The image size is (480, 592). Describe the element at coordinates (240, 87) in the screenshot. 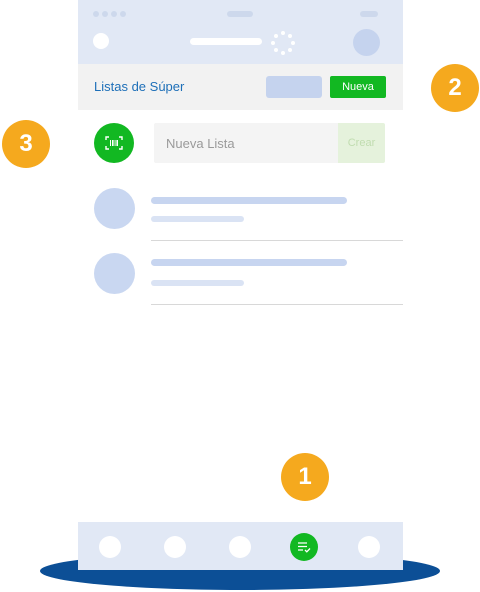

I see `lists-header: Listas de Súper Nueva` at that location.